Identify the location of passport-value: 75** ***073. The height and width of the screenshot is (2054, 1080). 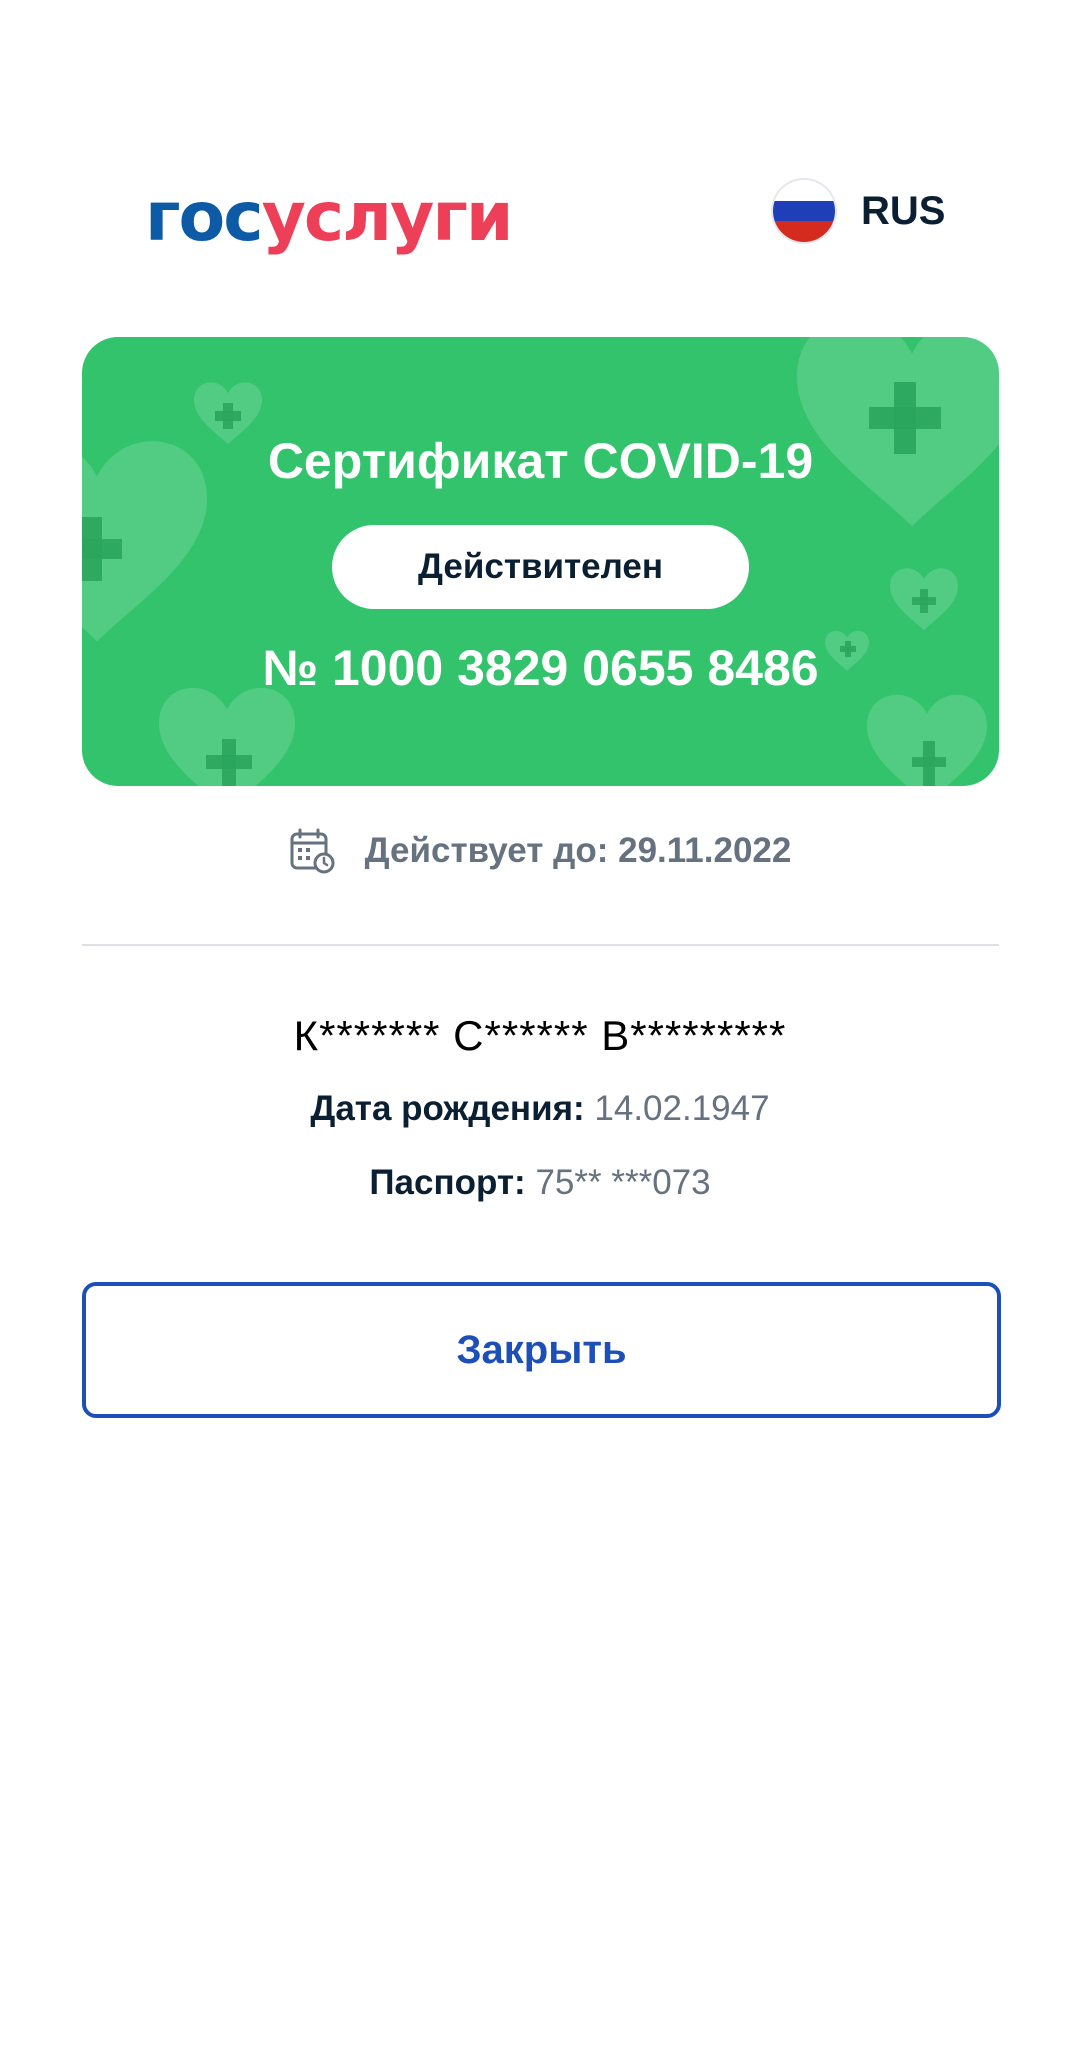
(623, 1182).